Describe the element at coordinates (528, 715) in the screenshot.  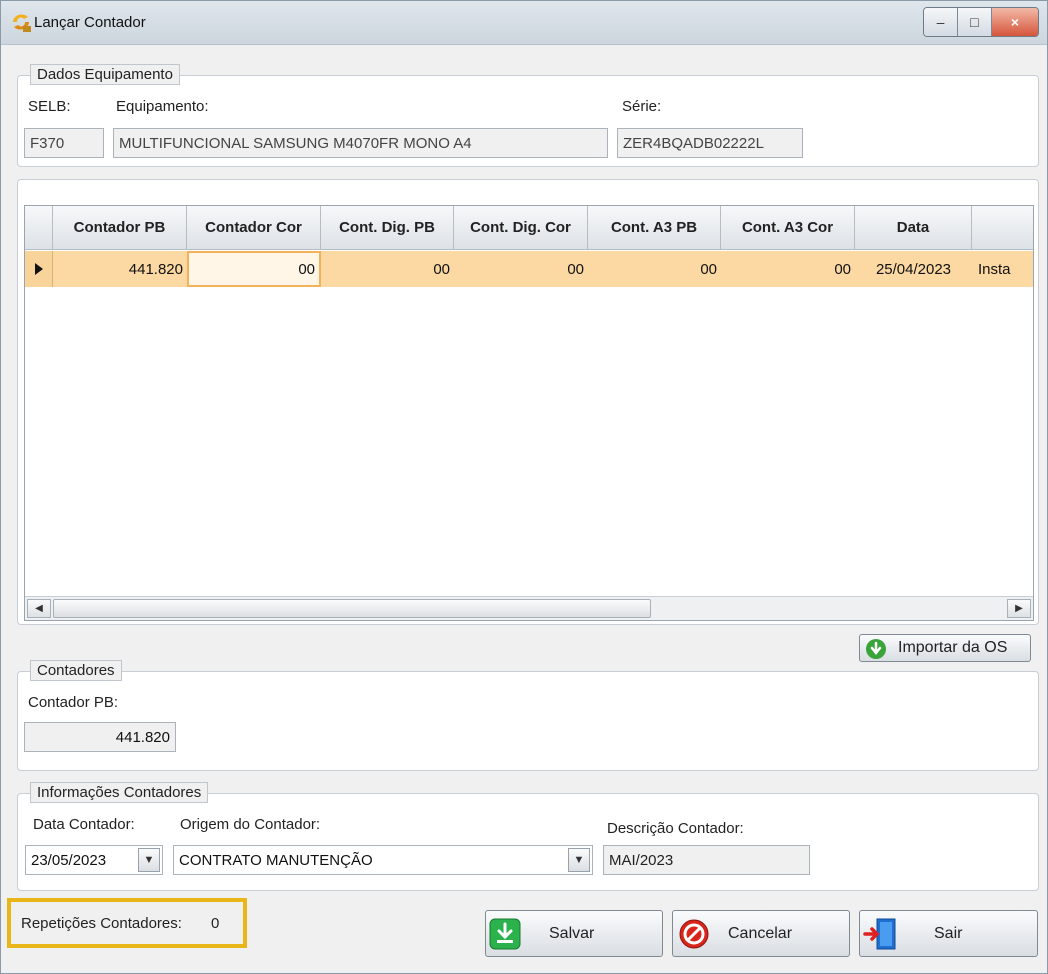
I see `contadores-group: Contadores Contador PB: 441.820` at that location.